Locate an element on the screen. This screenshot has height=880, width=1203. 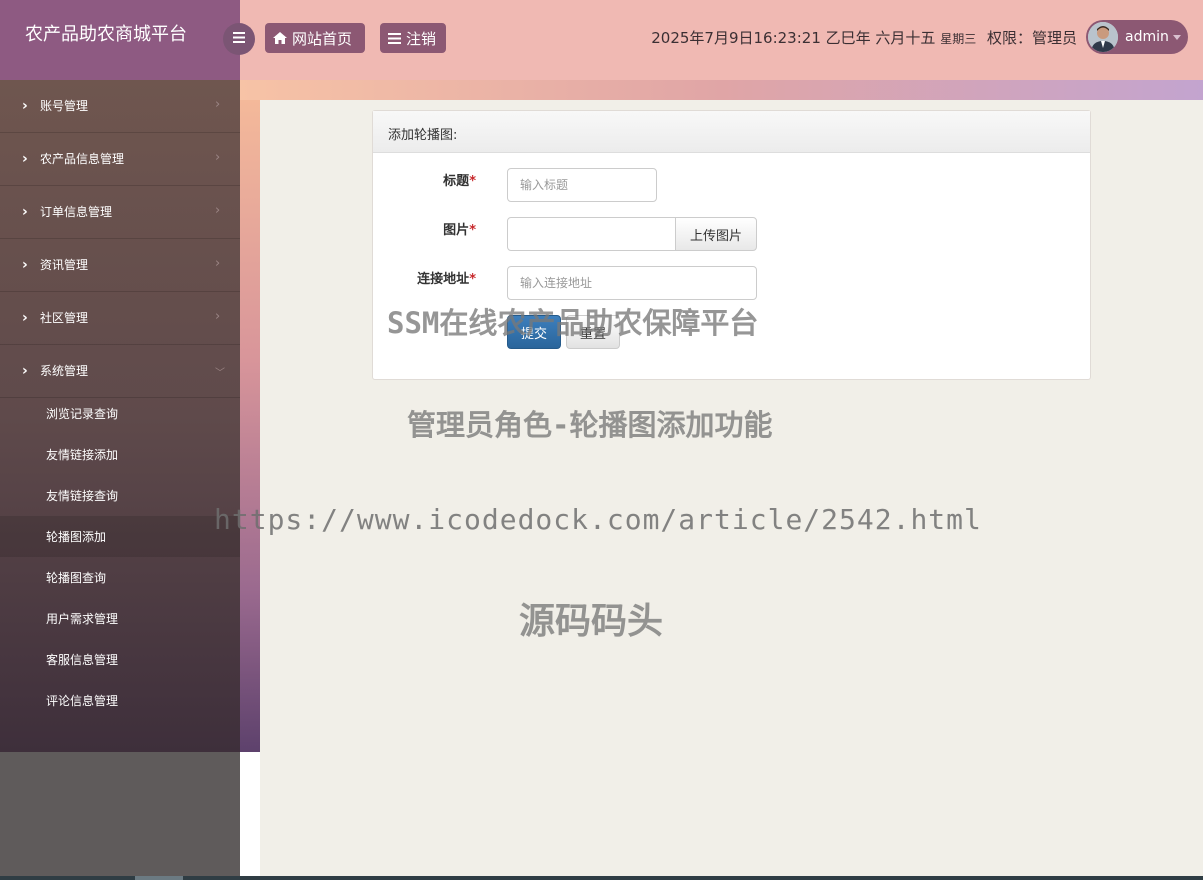
sidebar-item-products: › 农产品信息管理 › is located at coordinates (120, 159).